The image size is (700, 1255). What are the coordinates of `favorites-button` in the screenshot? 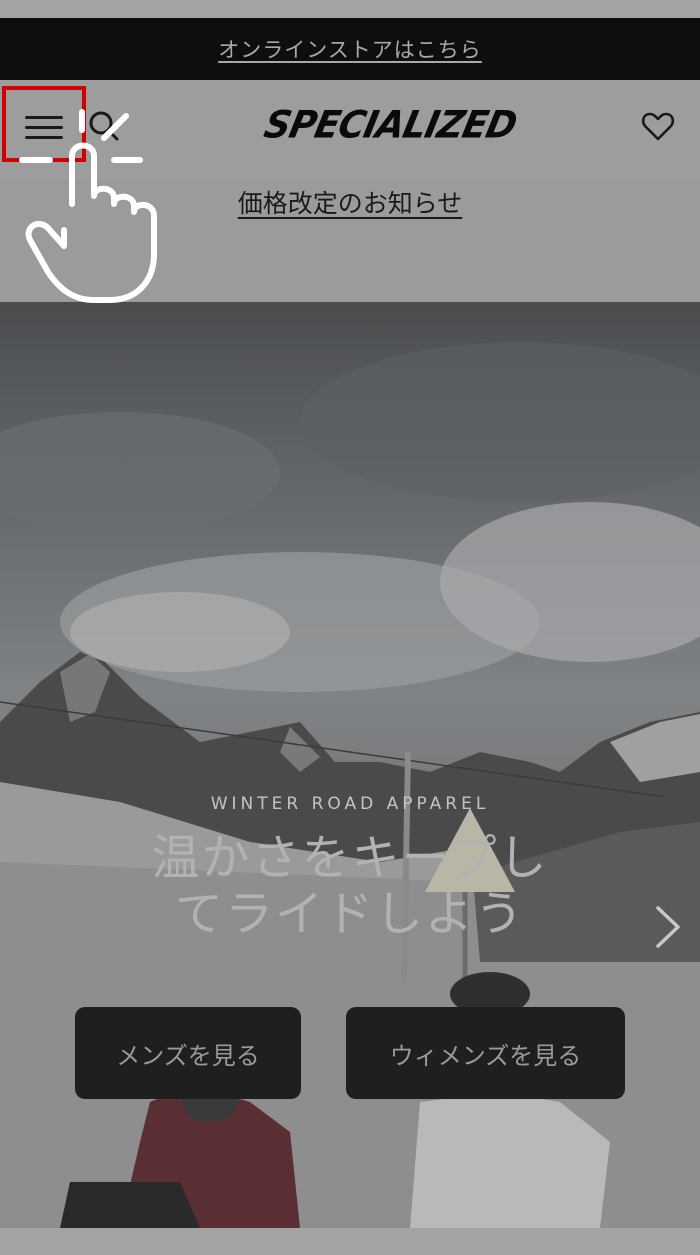 It's located at (658, 126).